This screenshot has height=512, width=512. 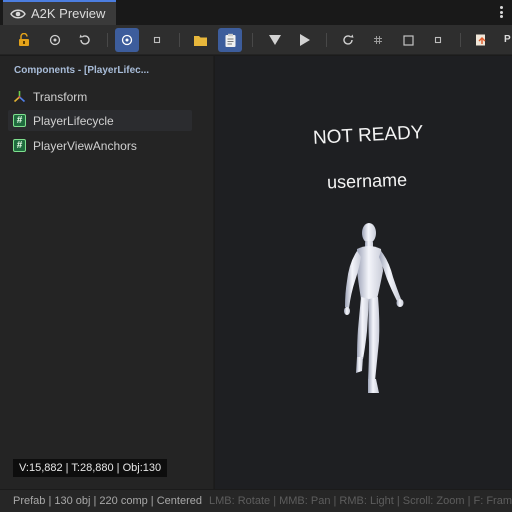 What do you see at coordinates (18, 14) in the screenshot?
I see `eye-icon` at bounding box center [18, 14].